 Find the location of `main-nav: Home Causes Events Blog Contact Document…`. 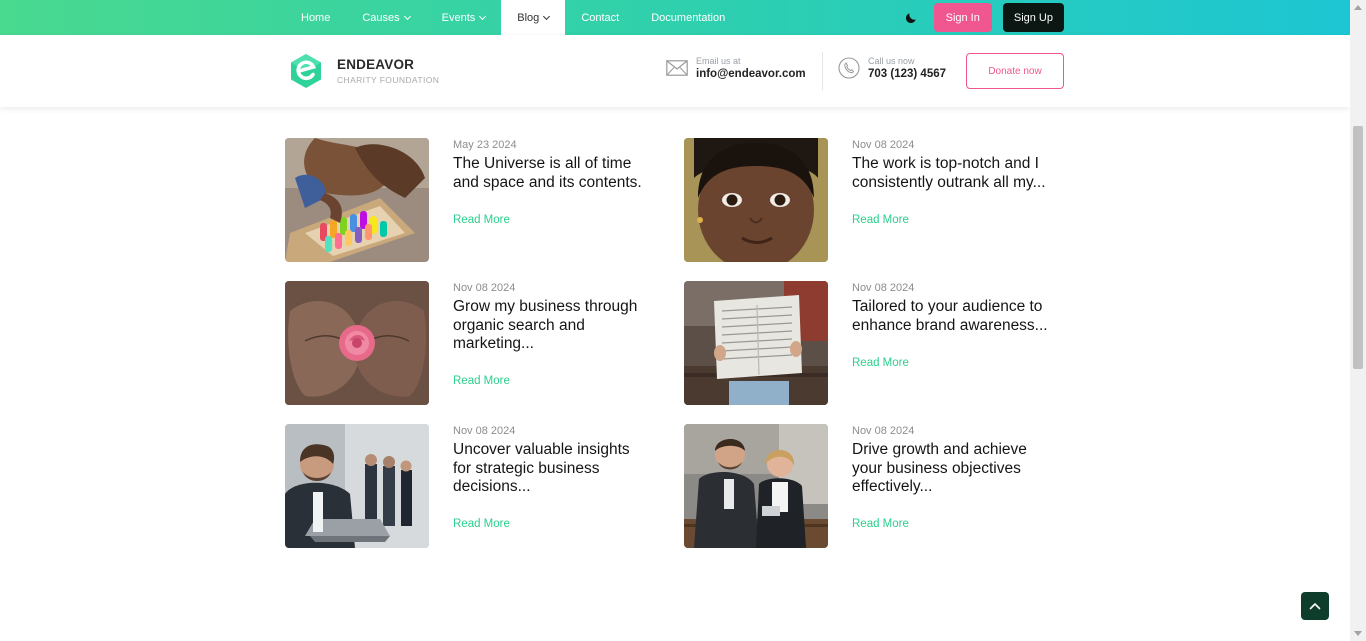

main-nav: Home Causes Events Blog Contact Document… is located at coordinates (513, 17).